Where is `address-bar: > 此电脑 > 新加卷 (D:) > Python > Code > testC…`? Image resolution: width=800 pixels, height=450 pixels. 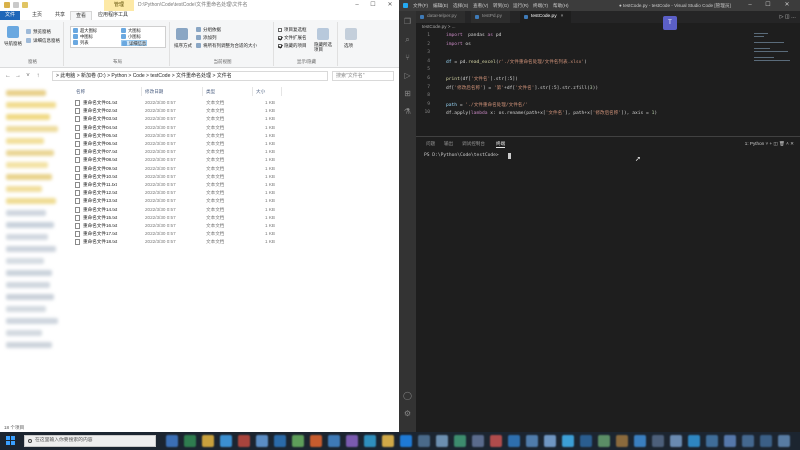
address-bar: > 此电脑 > 新加卷 (D:) > Python > Code > testC… is located at coordinates (190, 76).